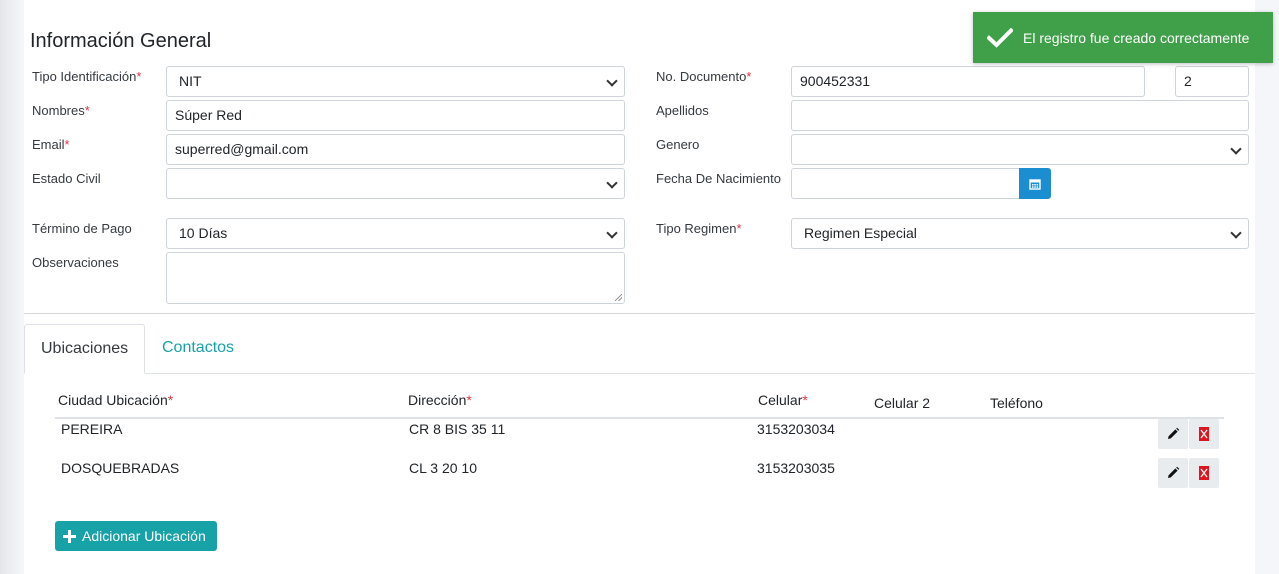 This screenshot has height=574, width=1279. What do you see at coordinates (1016, 403) in the screenshot?
I see `column-header-telefono: Teléfono` at bounding box center [1016, 403].